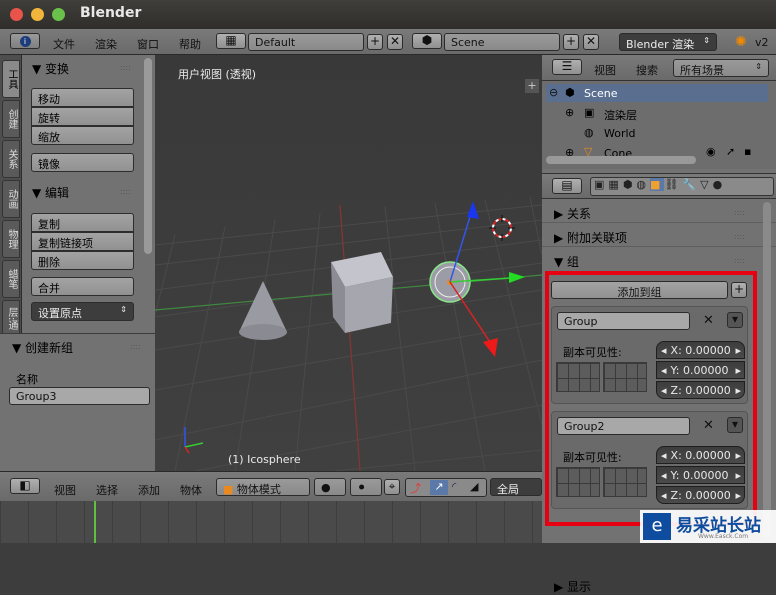  What do you see at coordinates (567, 67) in the screenshot?
I see `outliner-editor-button: ☰` at bounding box center [567, 67].